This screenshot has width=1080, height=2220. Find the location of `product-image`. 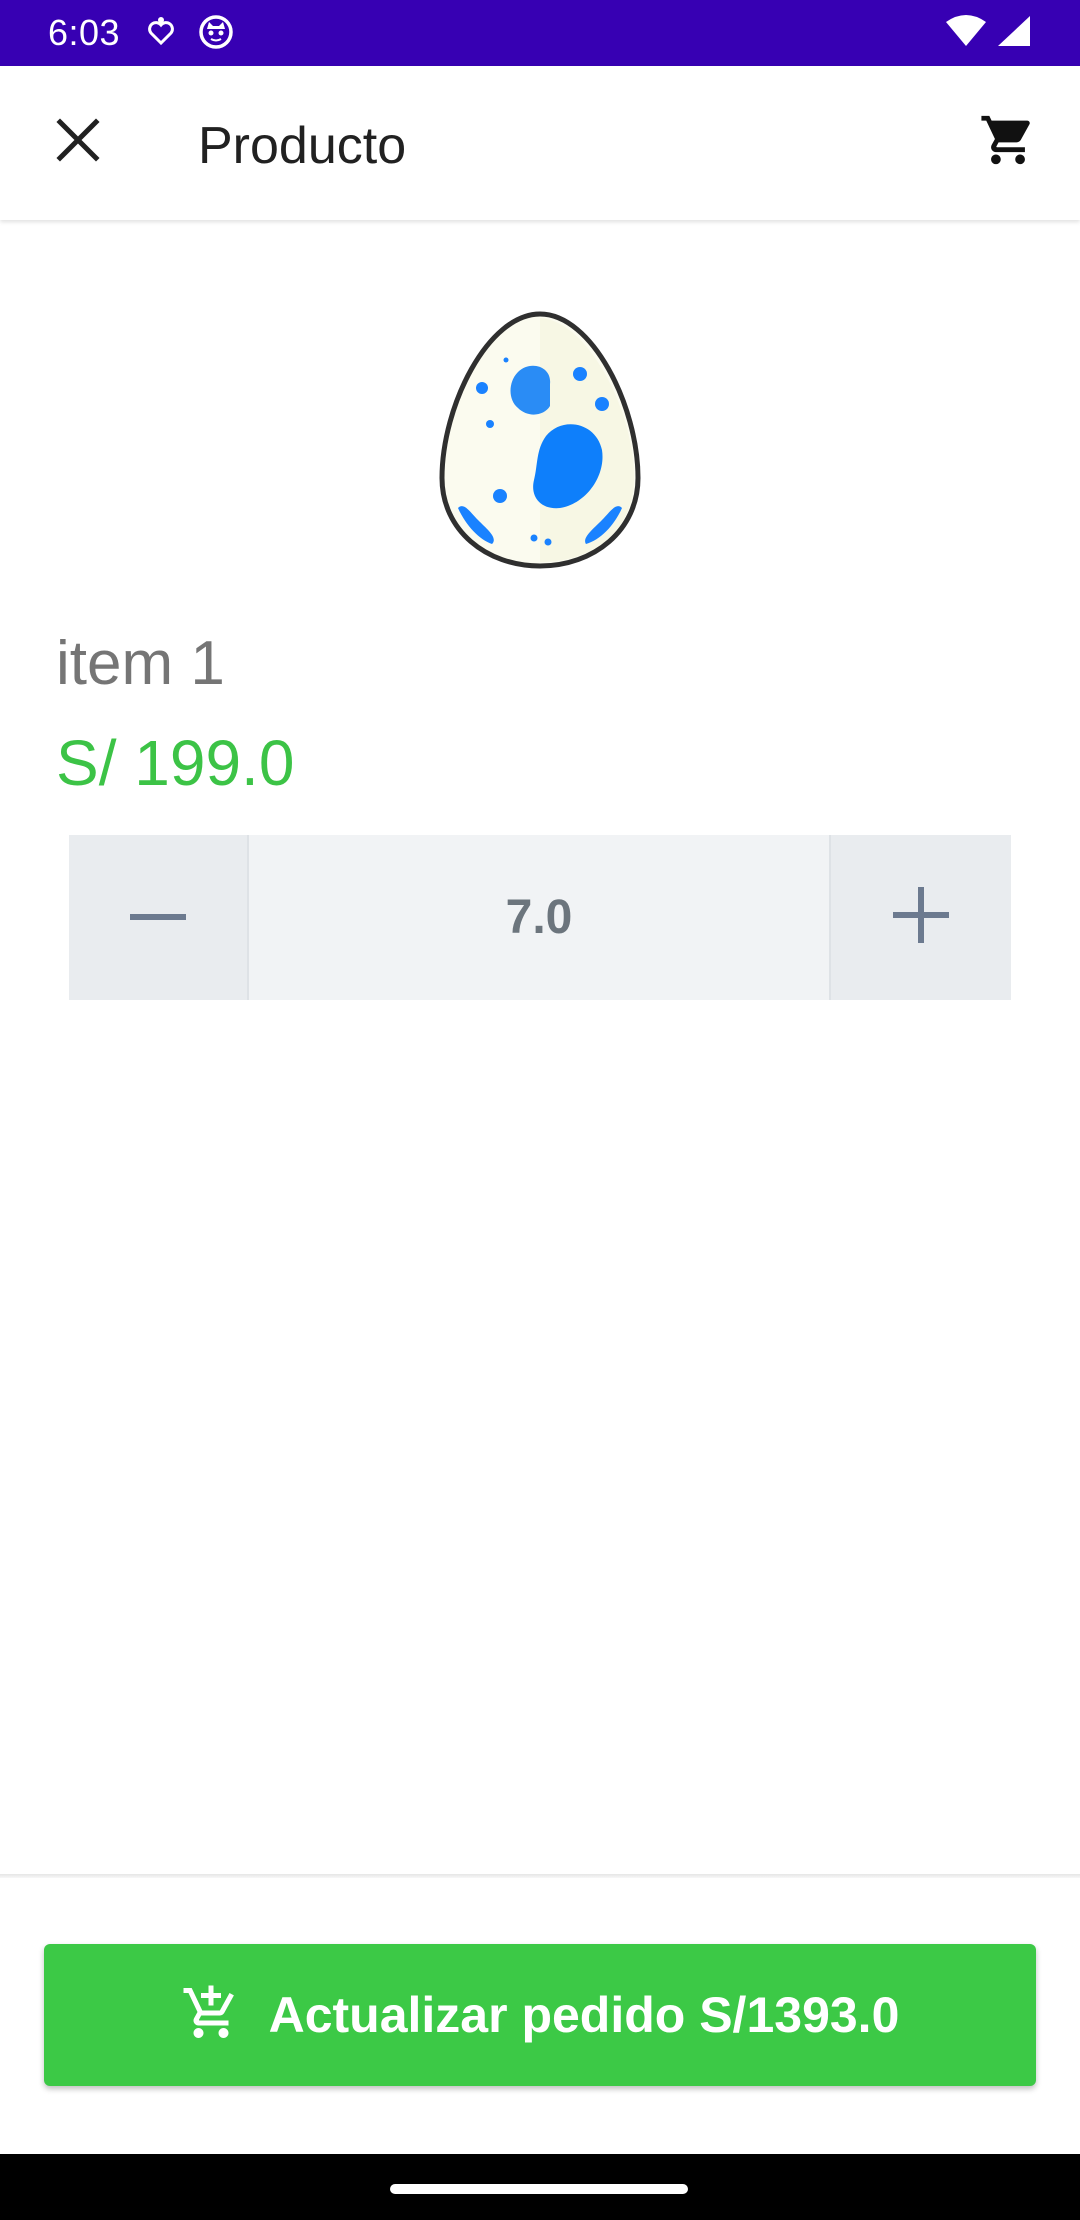

product-image is located at coordinates (540, 440).